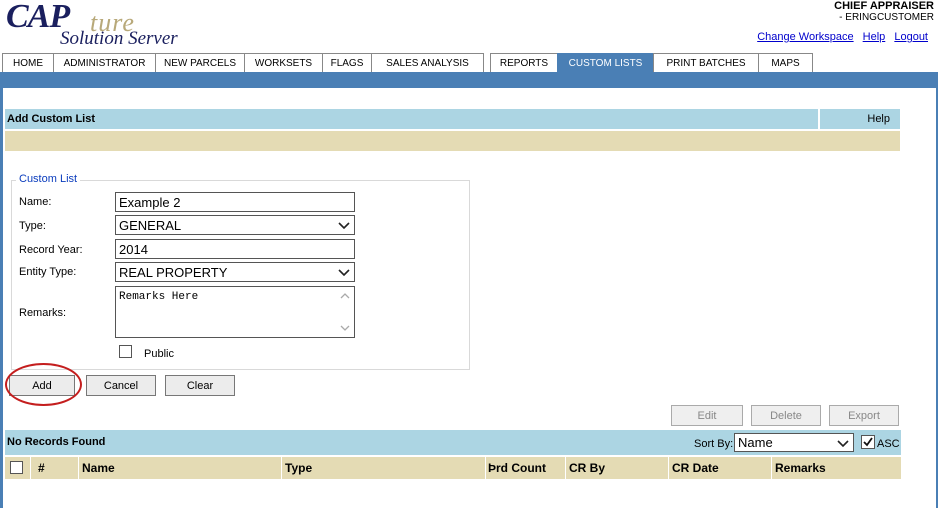  Describe the element at coordinates (805, 37) in the screenshot. I see `change-workspace-link: Change Workspace` at that location.